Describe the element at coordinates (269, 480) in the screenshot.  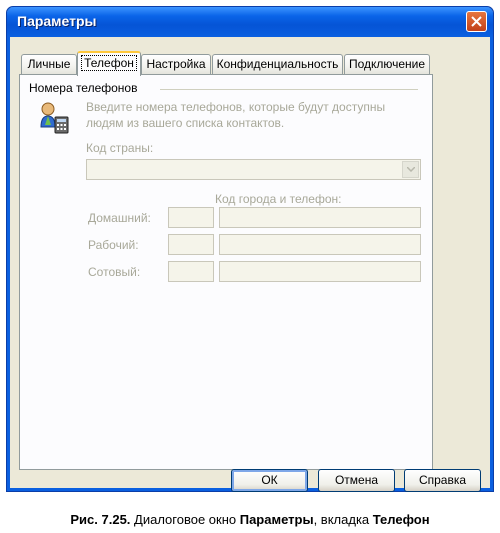
I see `ok-button: ОК` at that location.